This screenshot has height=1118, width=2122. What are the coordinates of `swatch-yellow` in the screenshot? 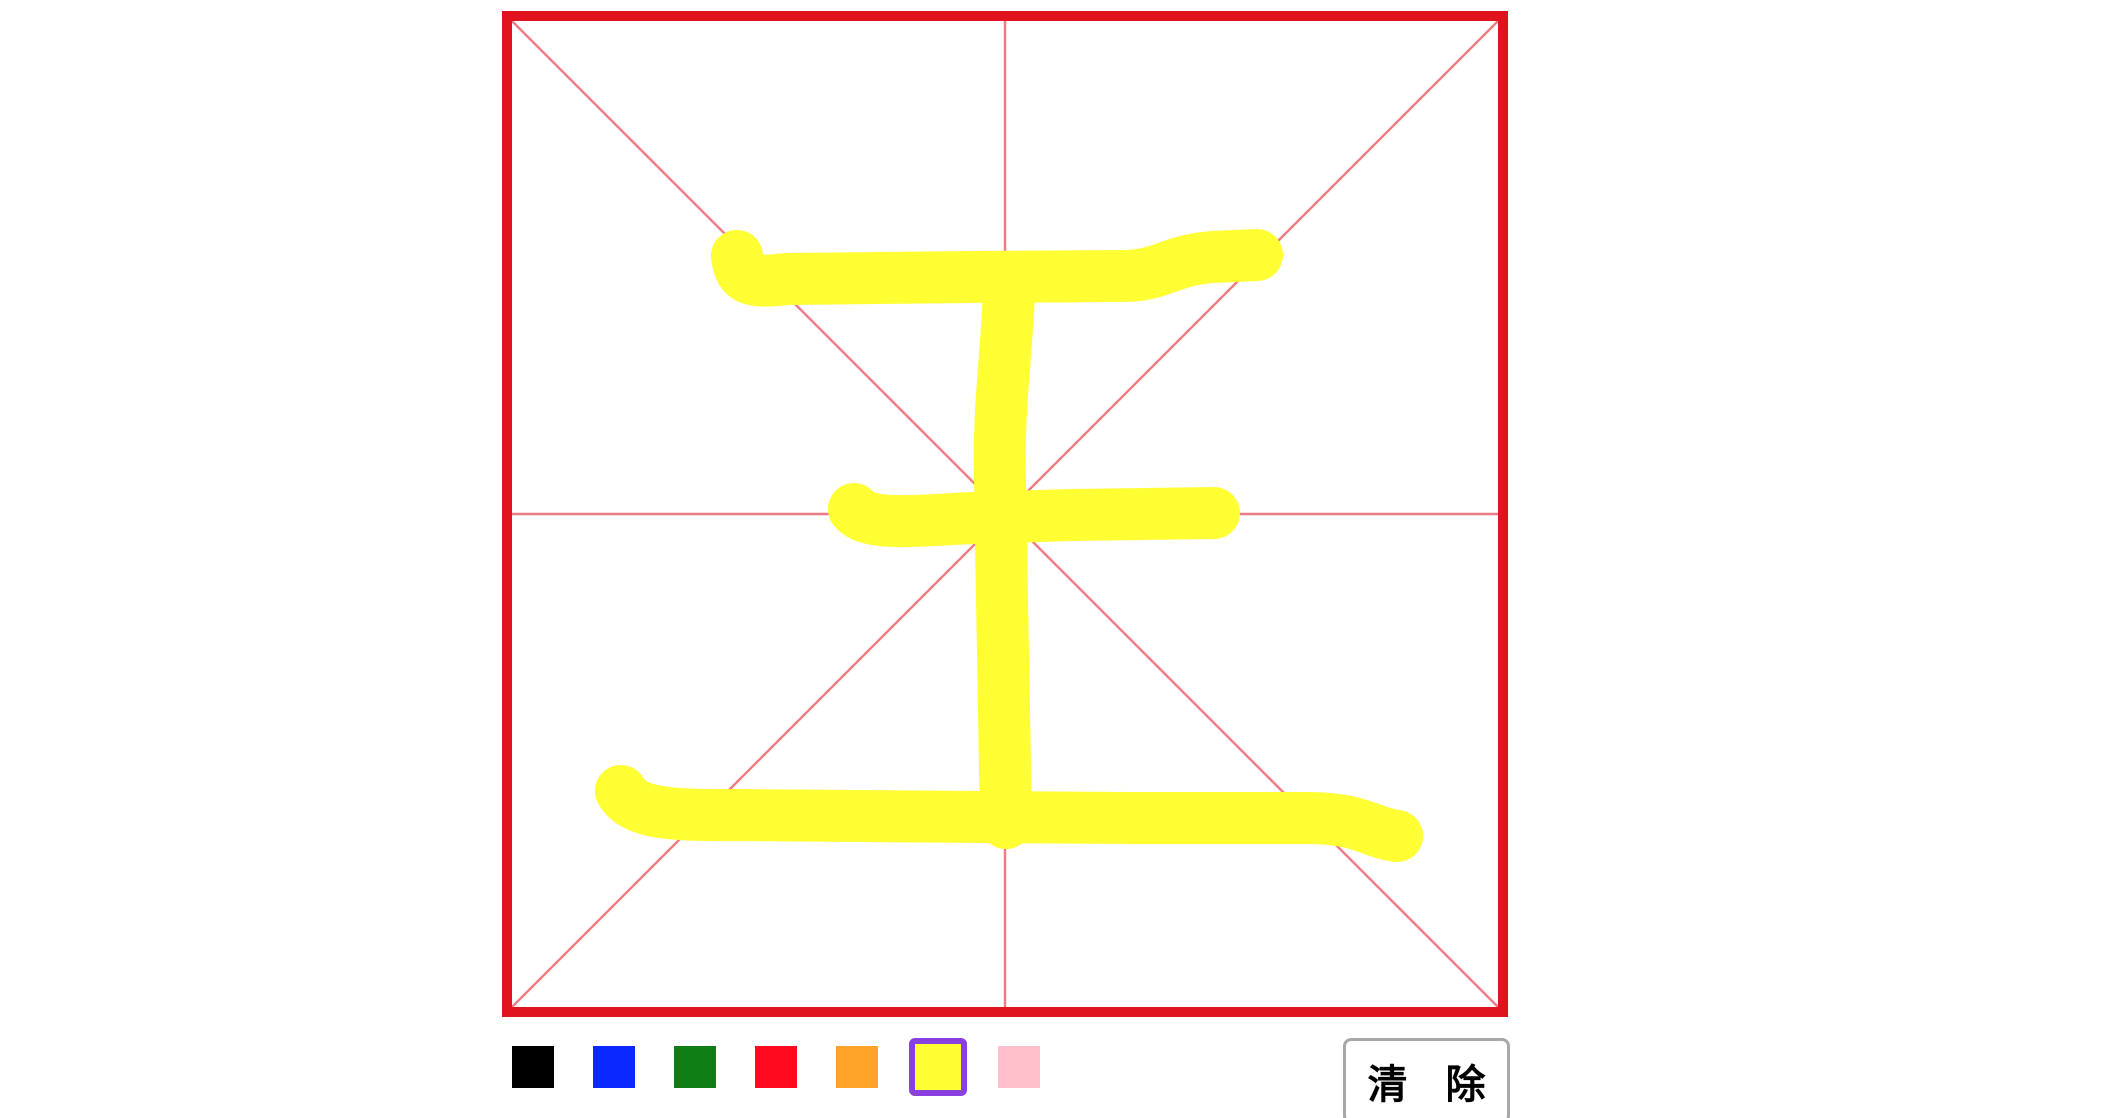 It's located at (938, 1067).